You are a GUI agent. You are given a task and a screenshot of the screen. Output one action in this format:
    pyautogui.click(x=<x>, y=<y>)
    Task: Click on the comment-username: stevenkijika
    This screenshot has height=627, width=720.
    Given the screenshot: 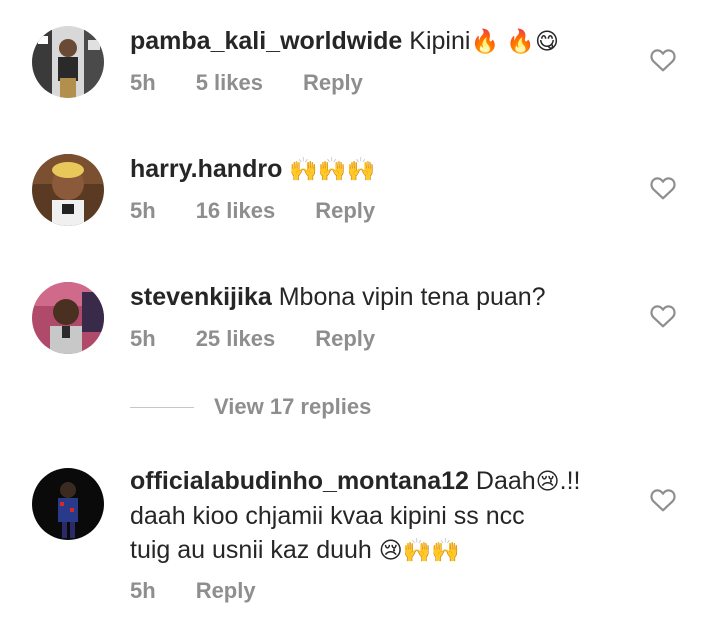 What is the action you would take?
    pyautogui.click(x=201, y=297)
    